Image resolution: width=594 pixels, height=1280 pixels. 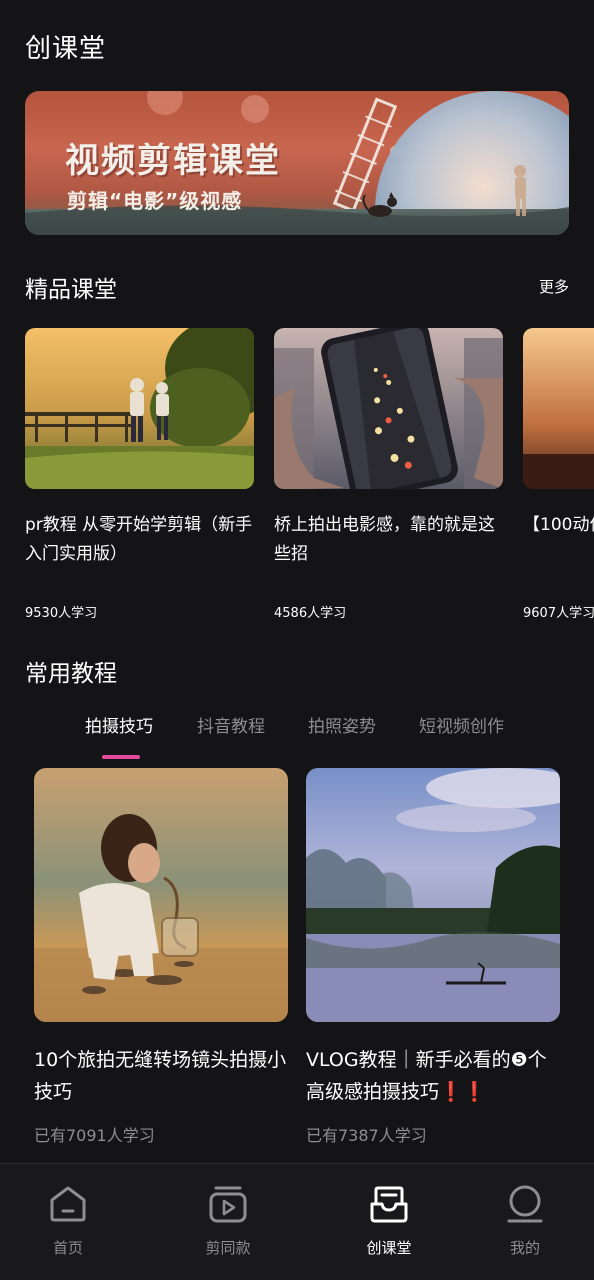 I want to click on home-icon, so click(x=68, y=1204).